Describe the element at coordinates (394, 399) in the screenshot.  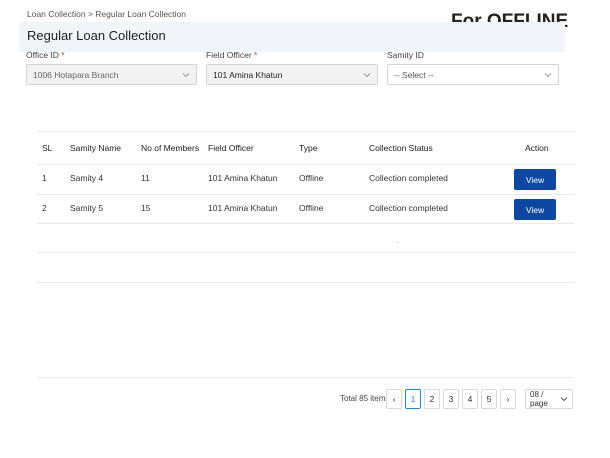
I see `prev-page-button: ‹` at that location.